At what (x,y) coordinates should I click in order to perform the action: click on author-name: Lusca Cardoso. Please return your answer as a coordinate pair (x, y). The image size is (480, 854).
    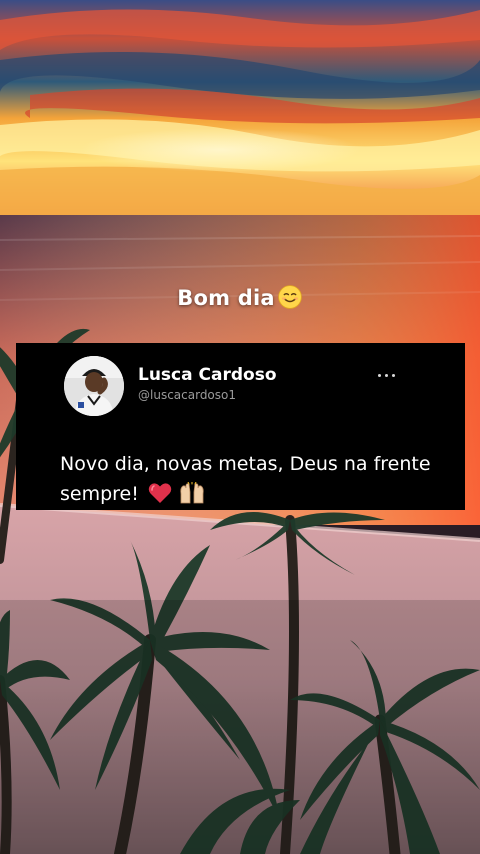
    Looking at the image, I should click on (207, 375).